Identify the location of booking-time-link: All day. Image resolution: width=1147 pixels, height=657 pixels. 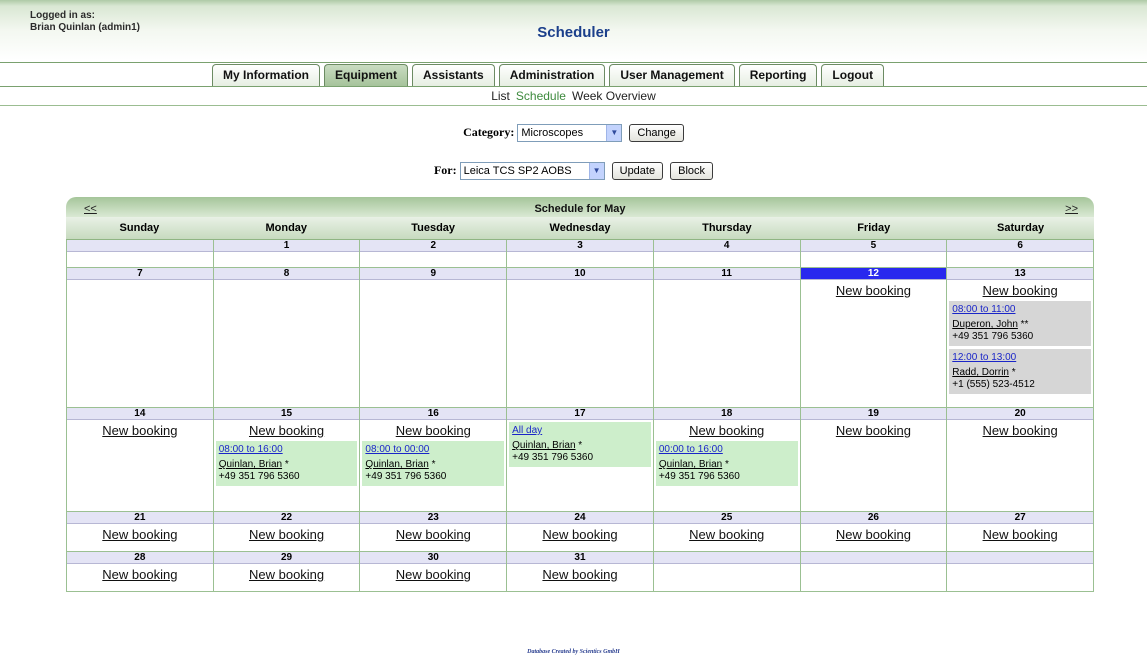
(580, 431).